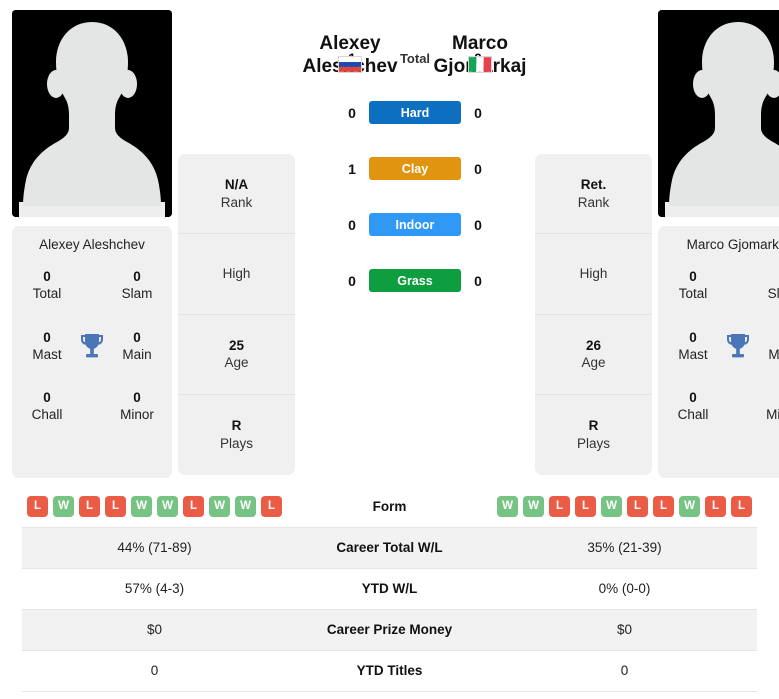 This screenshot has height=699, width=779. I want to click on trophy-icon-svg, so click(738, 345).